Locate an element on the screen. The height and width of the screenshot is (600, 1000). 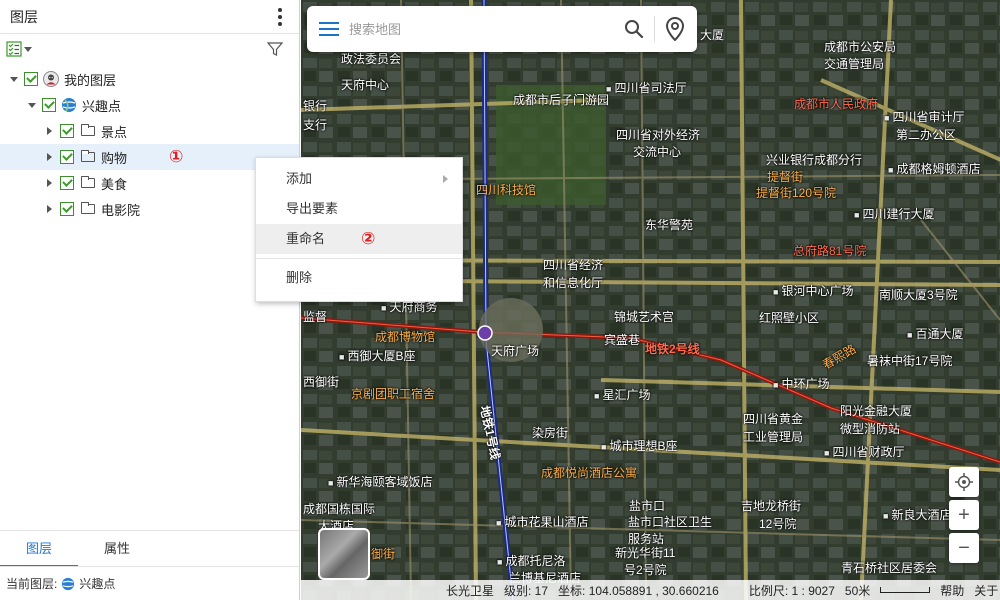
map-label: 大厦 is located at coordinates (712, 35).